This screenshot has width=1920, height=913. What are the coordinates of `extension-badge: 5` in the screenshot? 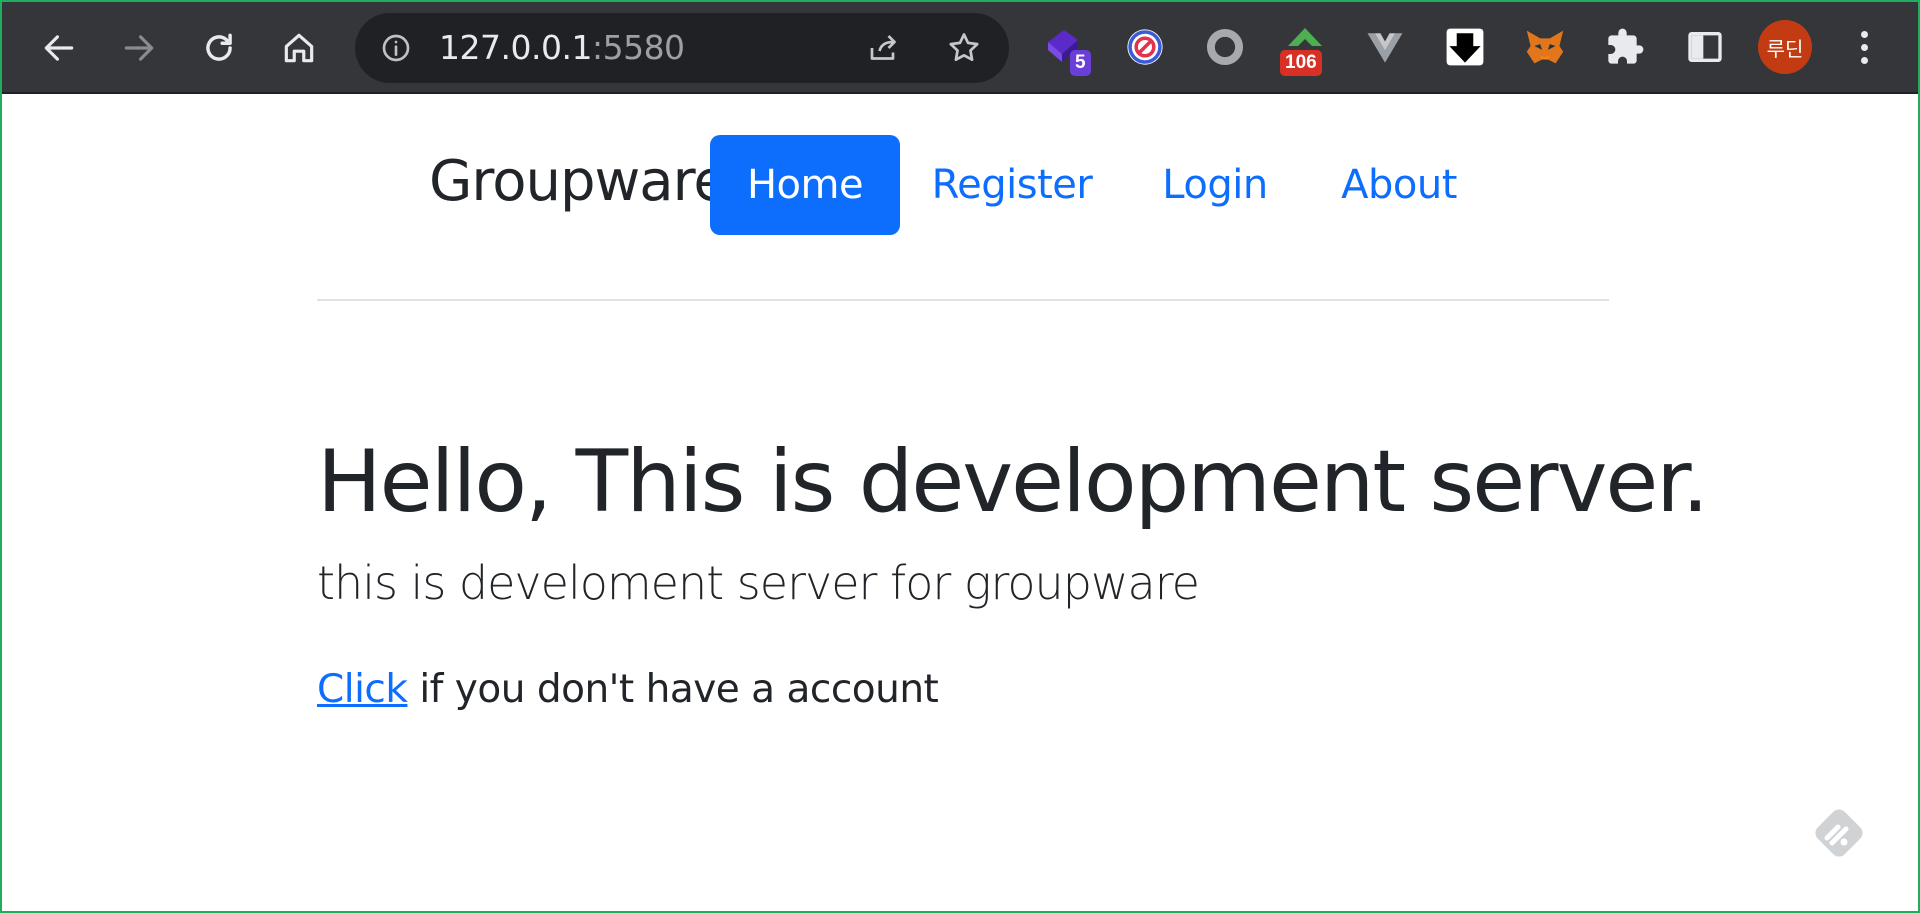 It's located at (1080, 63).